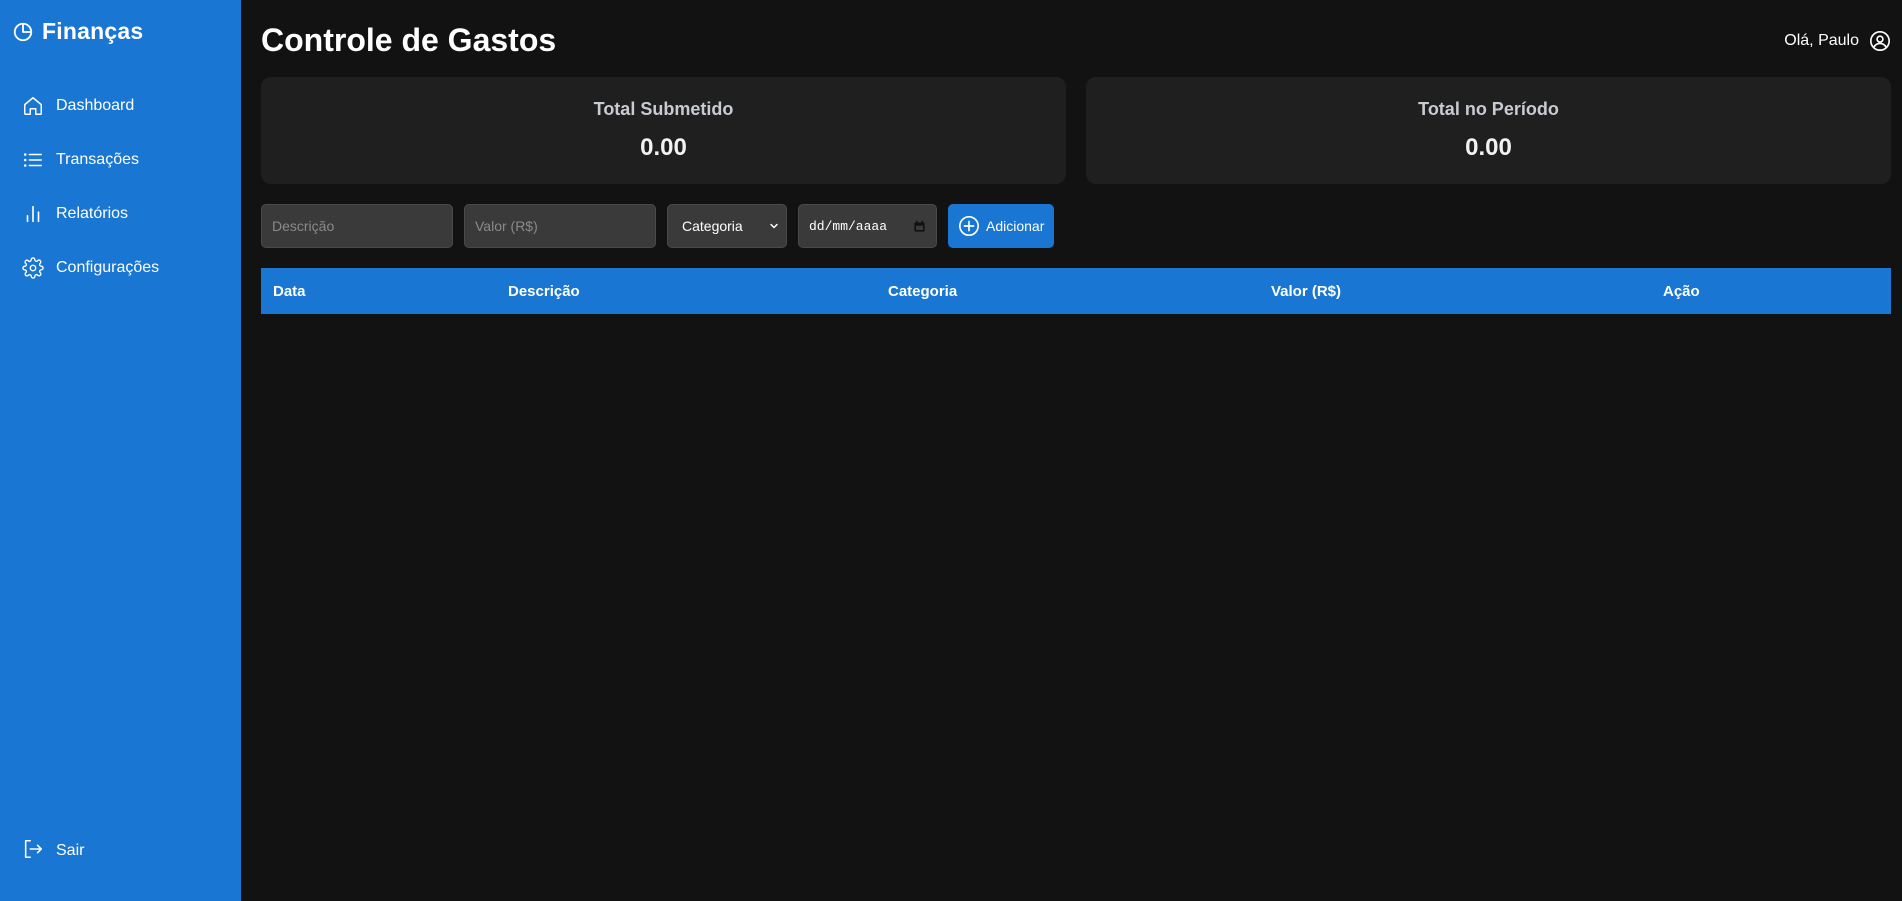 Image resolution: width=1902 pixels, height=901 pixels. Describe the element at coordinates (712, 226) in the screenshot. I see `categoria-selected-value: Categoria` at that location.